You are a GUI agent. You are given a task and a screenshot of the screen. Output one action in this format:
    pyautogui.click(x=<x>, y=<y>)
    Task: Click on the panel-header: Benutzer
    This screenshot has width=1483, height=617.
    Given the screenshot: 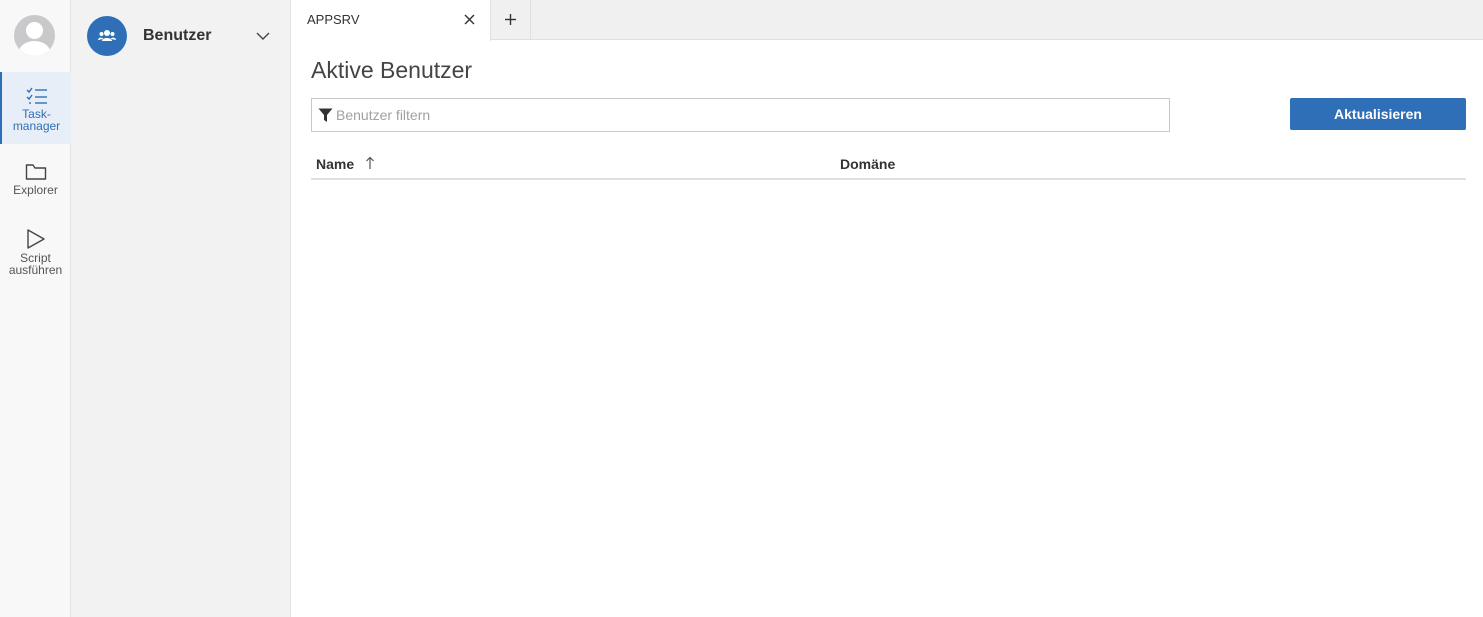 What is the action you would take?
    pyautogui.click(x=185, y=36)
    